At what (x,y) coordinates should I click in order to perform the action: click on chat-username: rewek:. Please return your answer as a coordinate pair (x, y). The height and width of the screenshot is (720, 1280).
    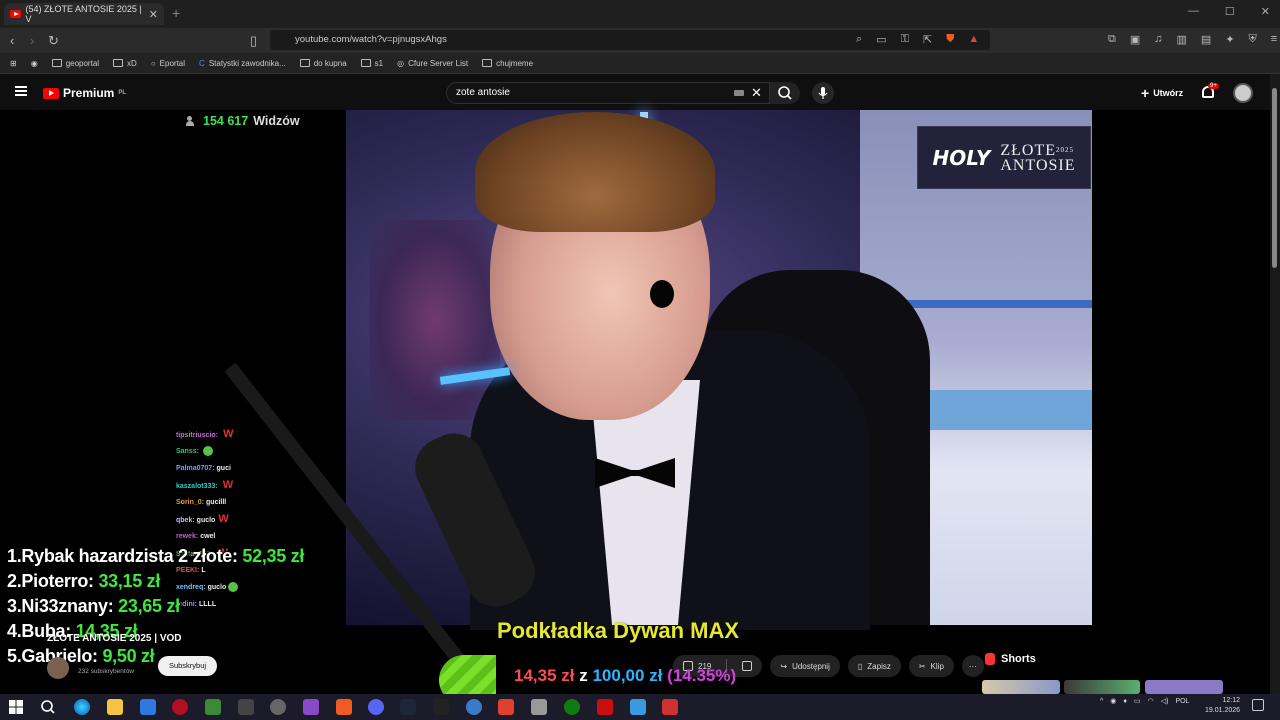
    Looking at the image, I should click on (187, 536).